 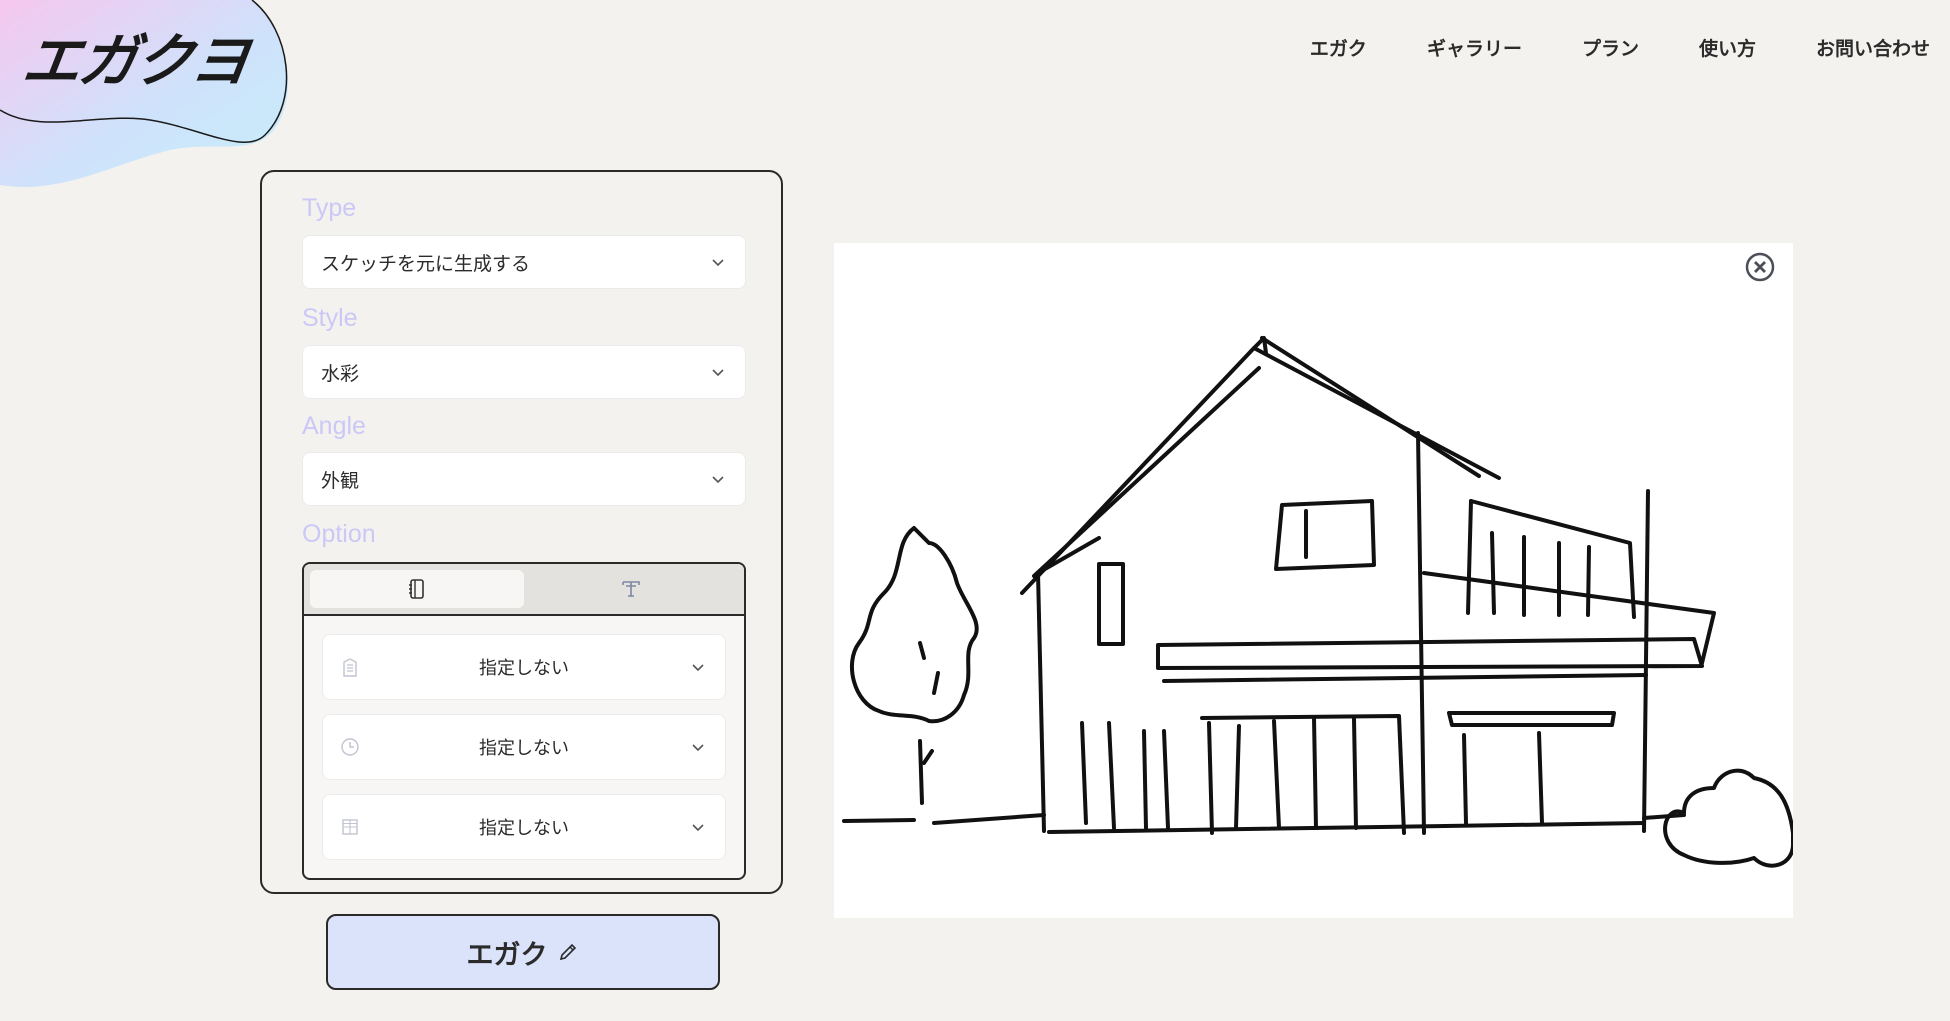 I want to click on text-format-icon, so click(x=631, y=589).